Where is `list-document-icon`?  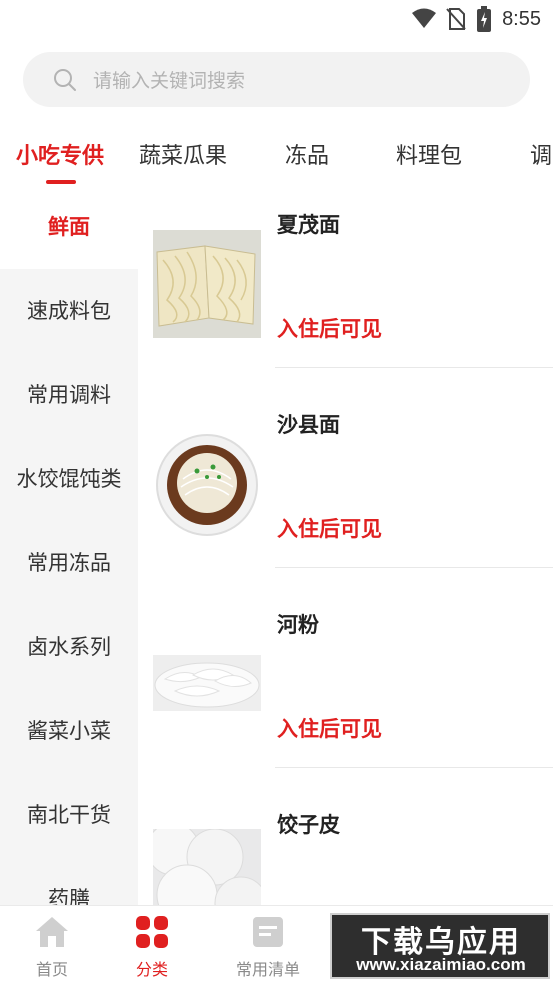
list-document-icon is located at coordinates (268, 932).